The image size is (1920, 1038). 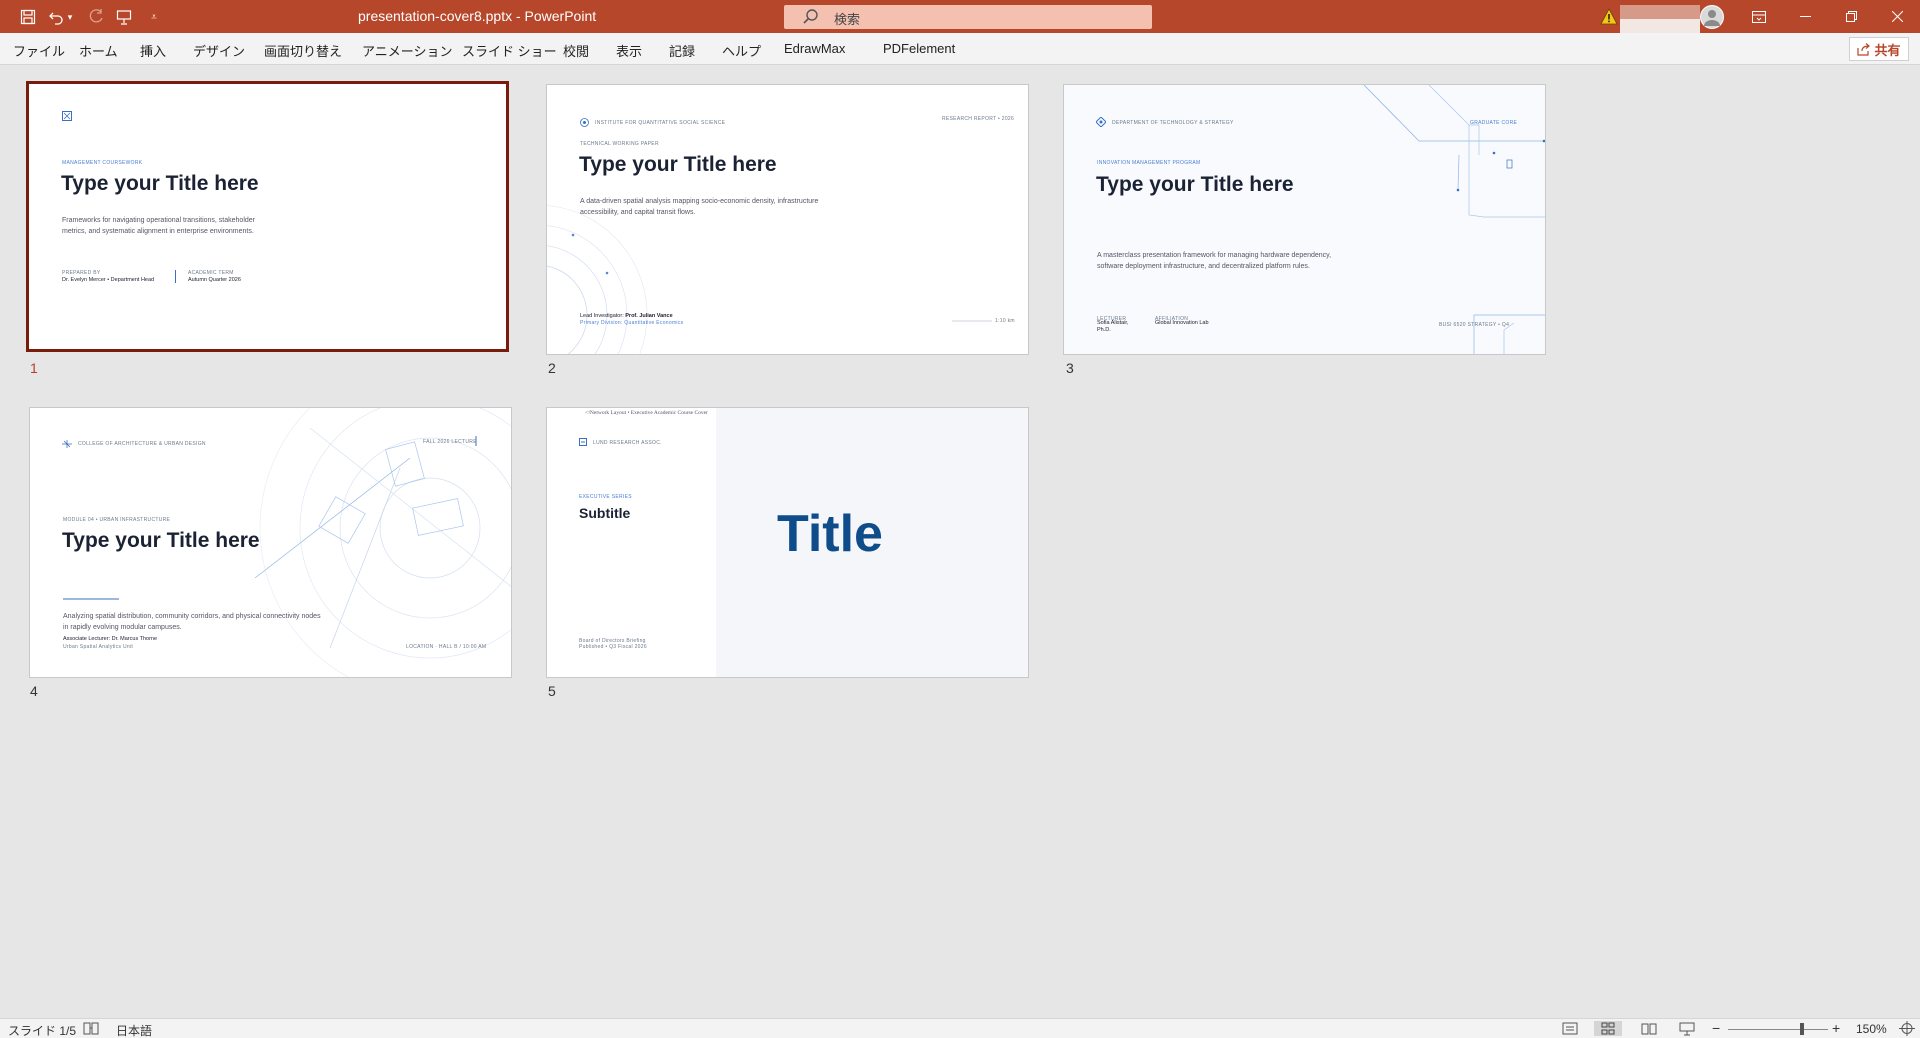 What do you see at coordinates (1887, 50) in the screenshot?
I see `share-label: 共有` at bounding box center [1887, 50].